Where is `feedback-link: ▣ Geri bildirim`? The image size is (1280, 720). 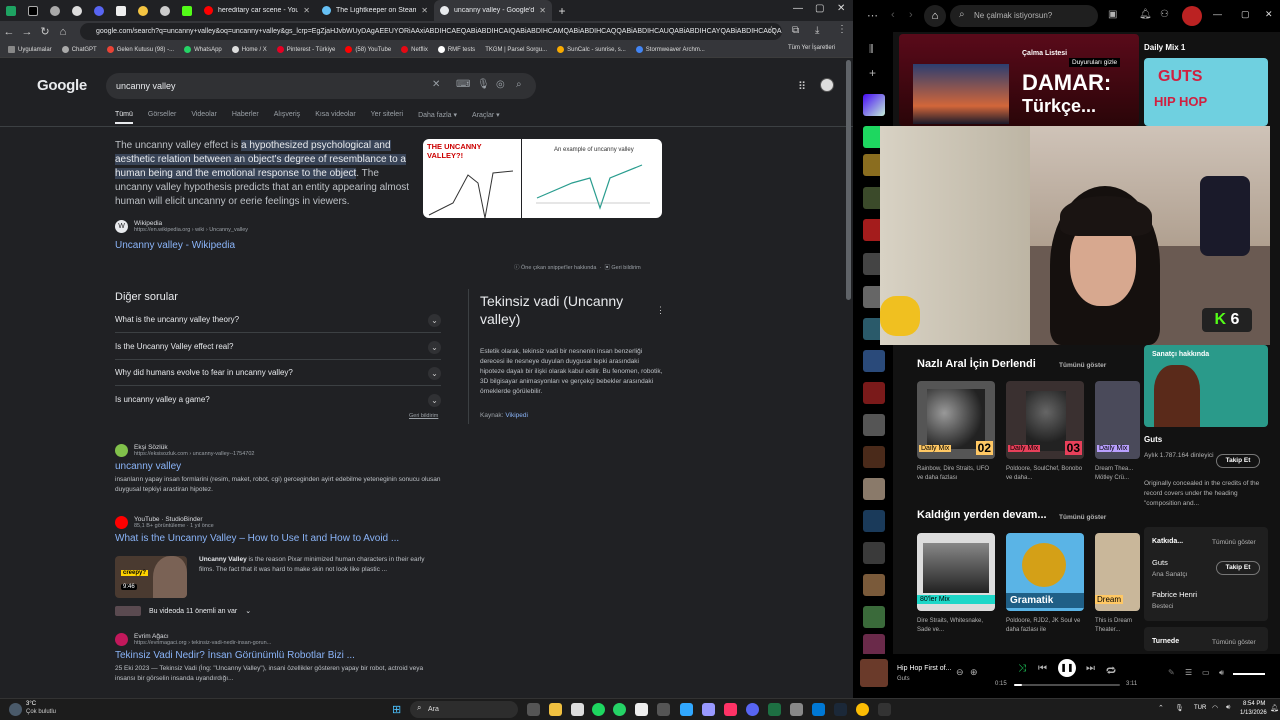
feedback-link: ▣ Geri bildirim is located at coordinates (622, 268).